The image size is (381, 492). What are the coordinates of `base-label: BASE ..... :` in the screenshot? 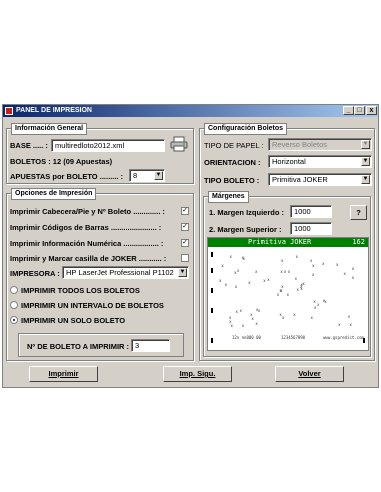 It's located at (29, 145).